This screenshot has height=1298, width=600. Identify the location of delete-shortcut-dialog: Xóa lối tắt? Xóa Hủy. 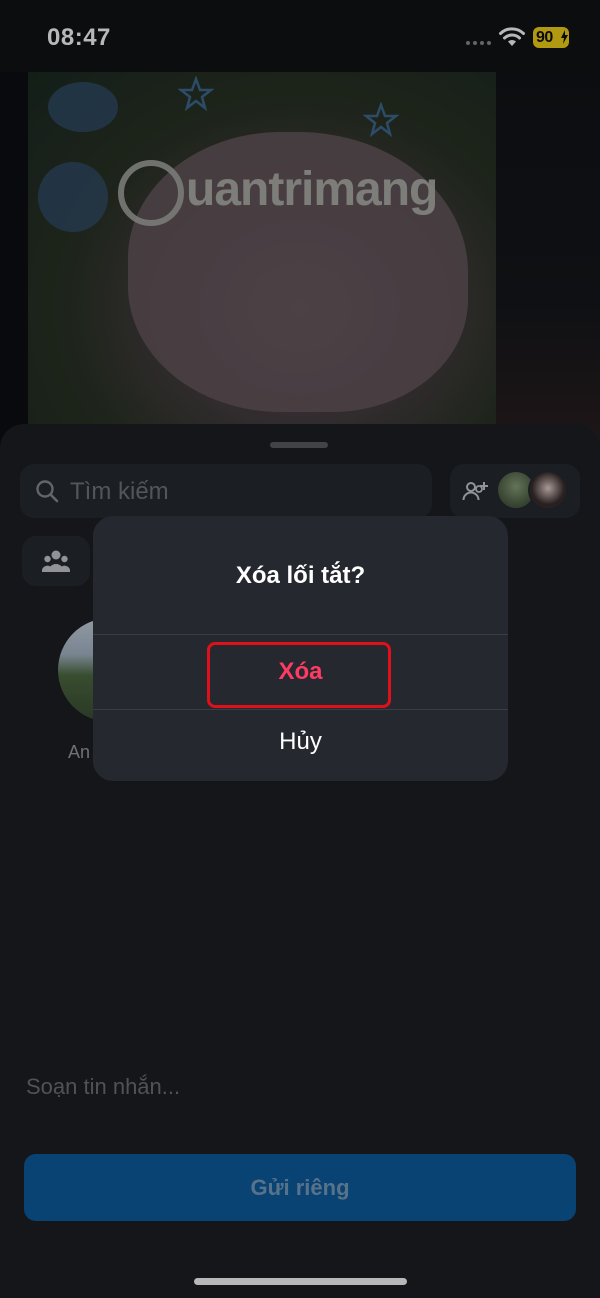
(300, 648).